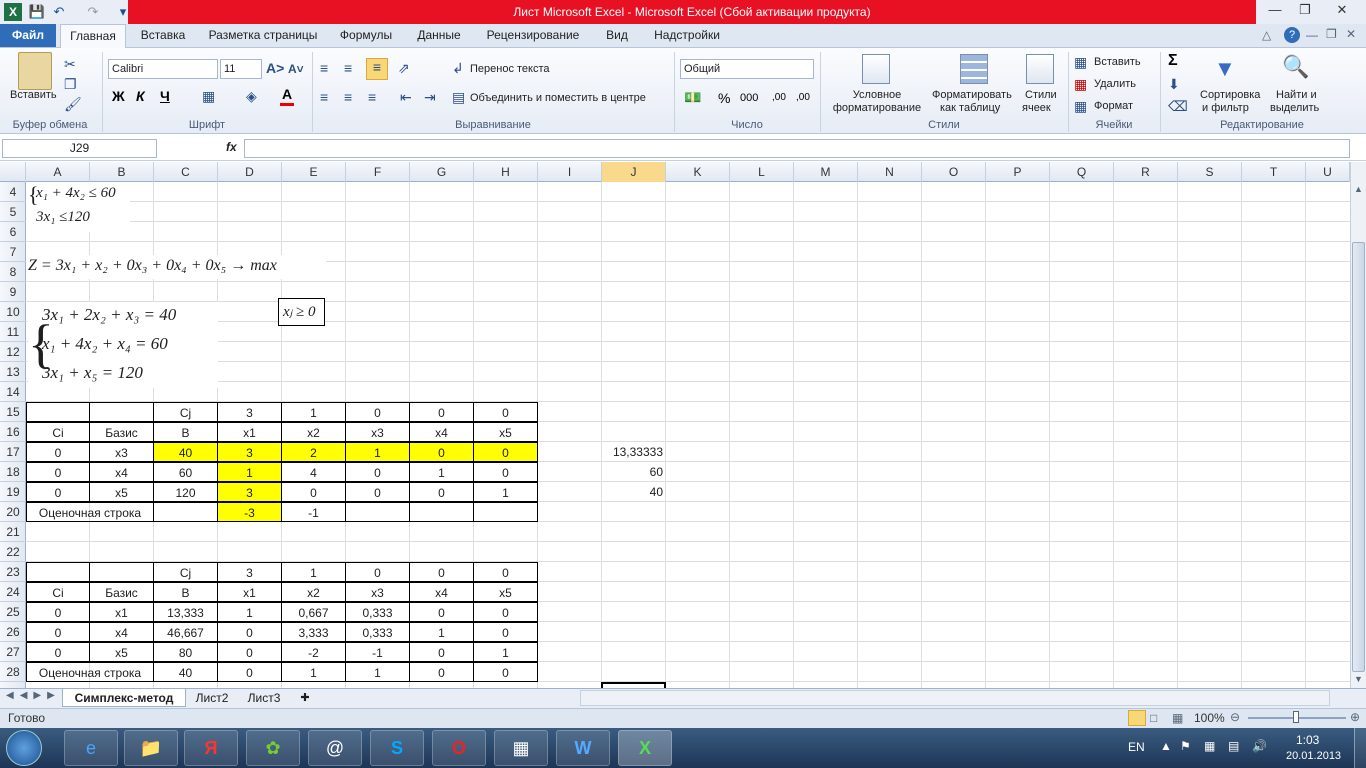 The width and height of the screenshot is (1366, 768). What do you see at coordinates (264, 698) in the screenshot?
I see `sheet-tab: Лист3` at bounding box center [264, 698].